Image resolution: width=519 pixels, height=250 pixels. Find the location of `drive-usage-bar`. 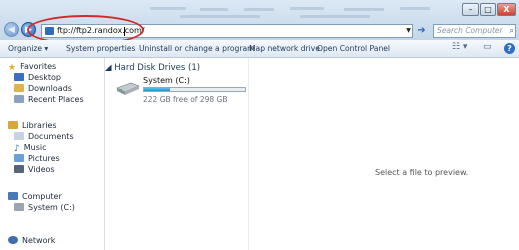

drive-usage-bar is located at coordinates (194, 89).